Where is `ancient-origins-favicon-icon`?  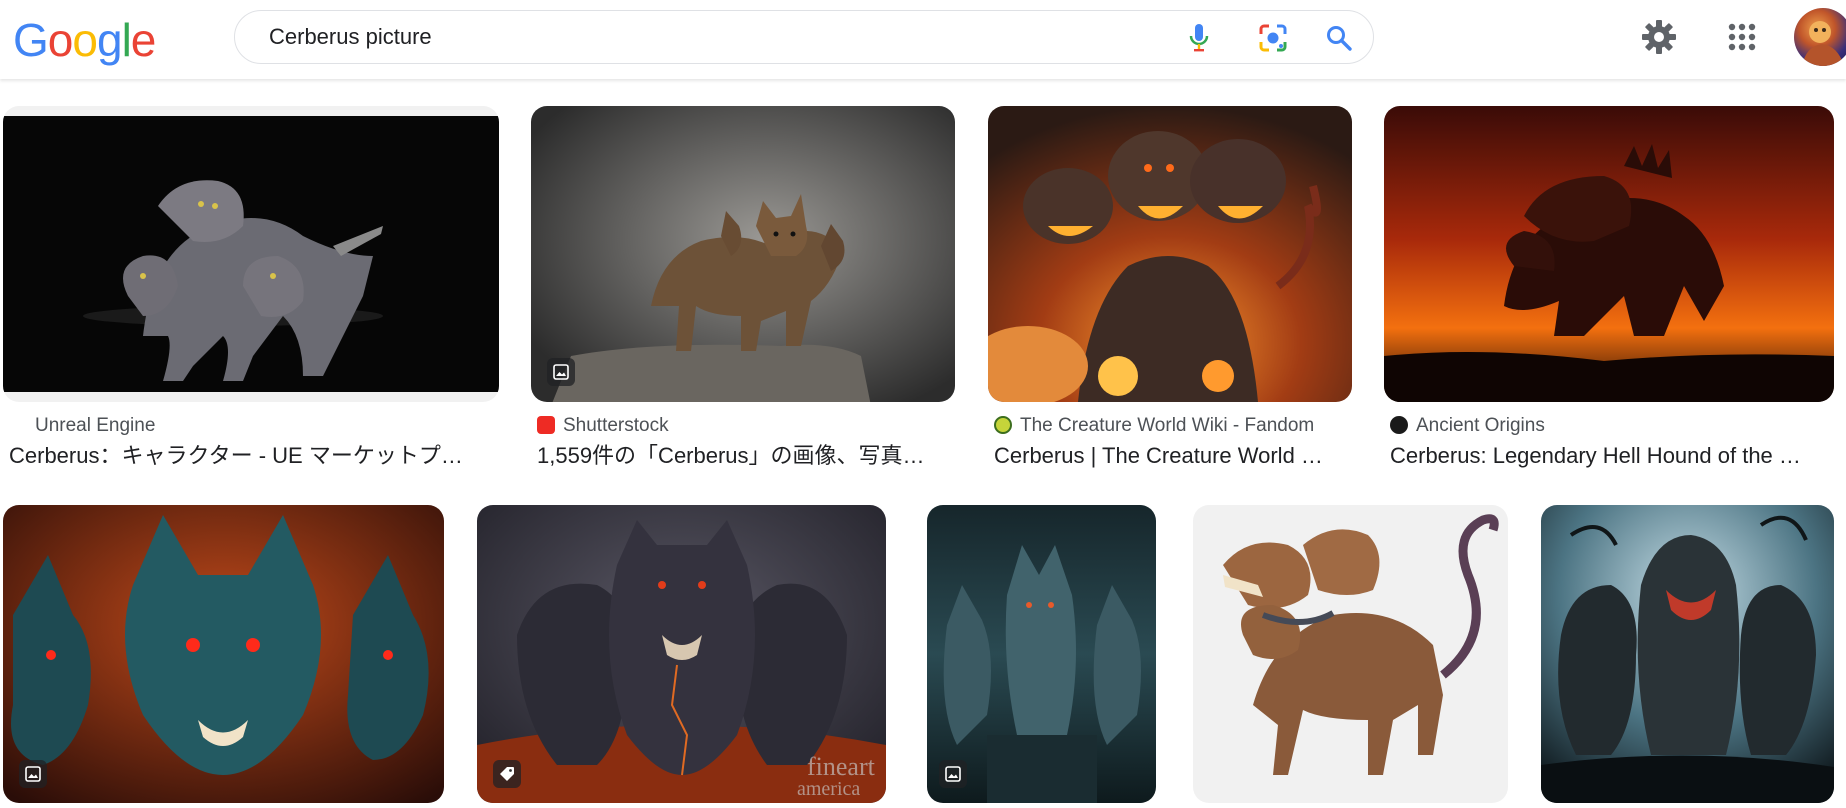
ancient-origins-favicon-icon is located at coordinates (1399, 425).